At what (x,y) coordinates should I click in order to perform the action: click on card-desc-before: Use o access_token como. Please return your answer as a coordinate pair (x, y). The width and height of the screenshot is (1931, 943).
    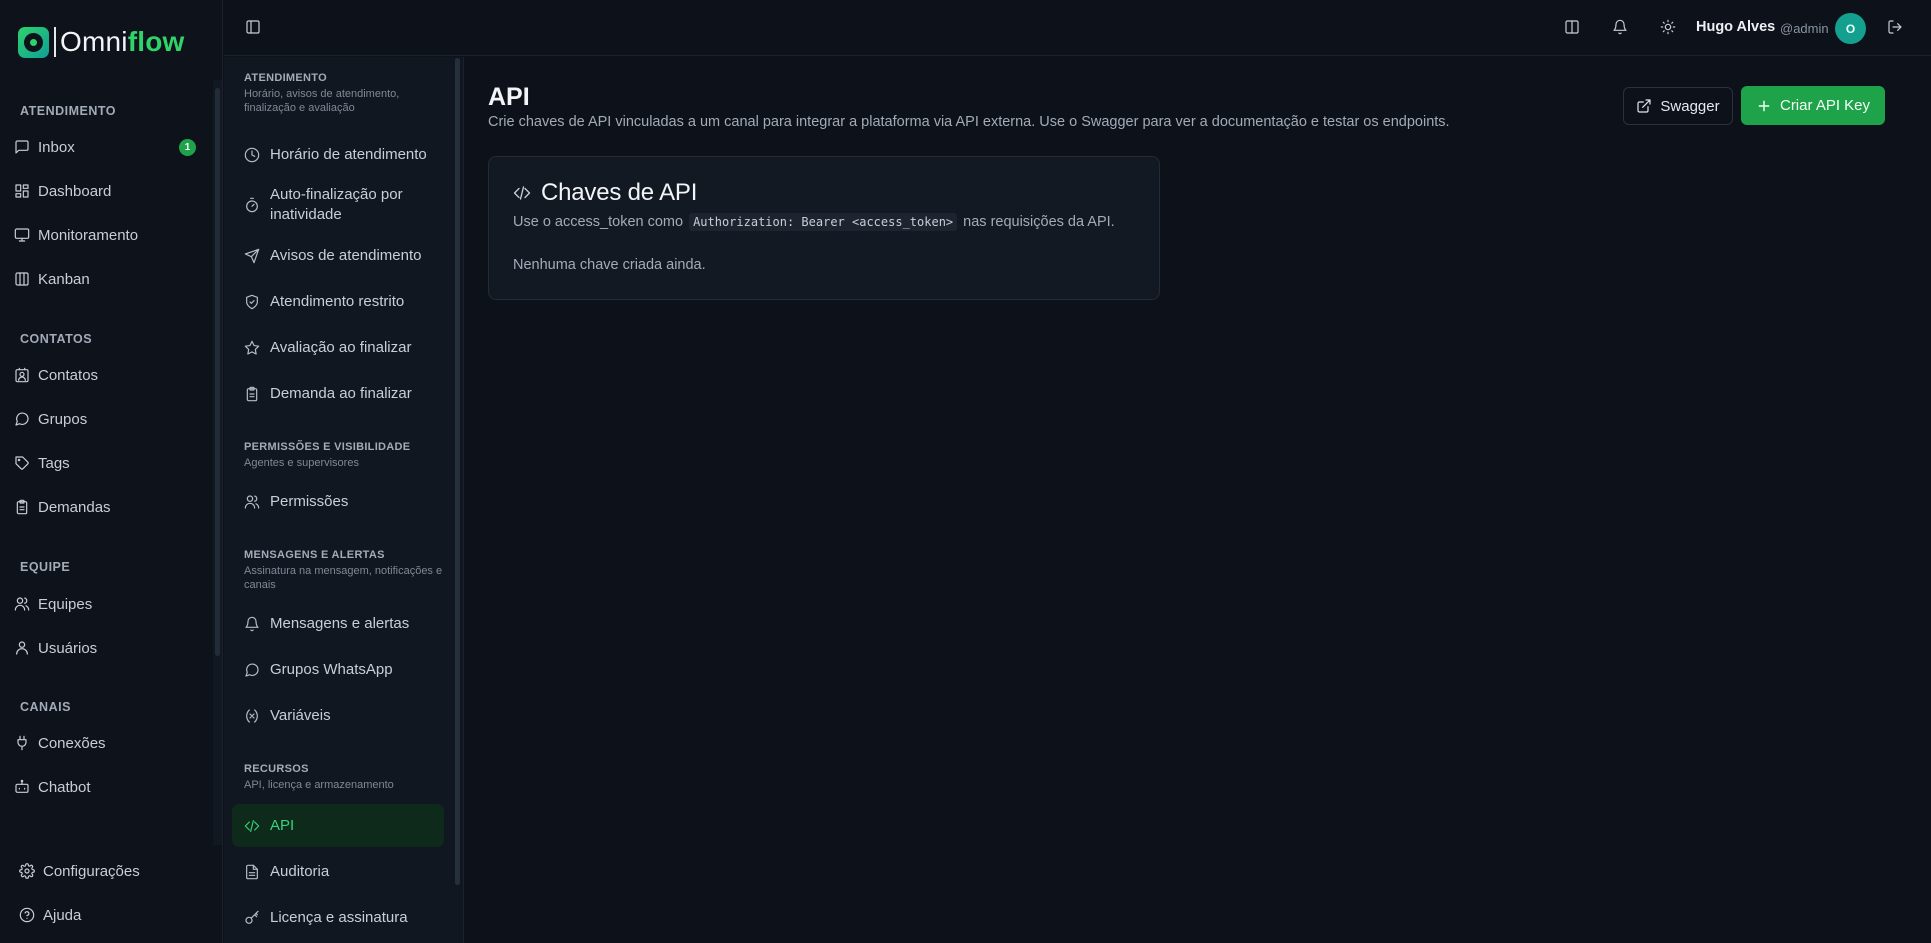
    Looking at the image, I should click on (598, 222).